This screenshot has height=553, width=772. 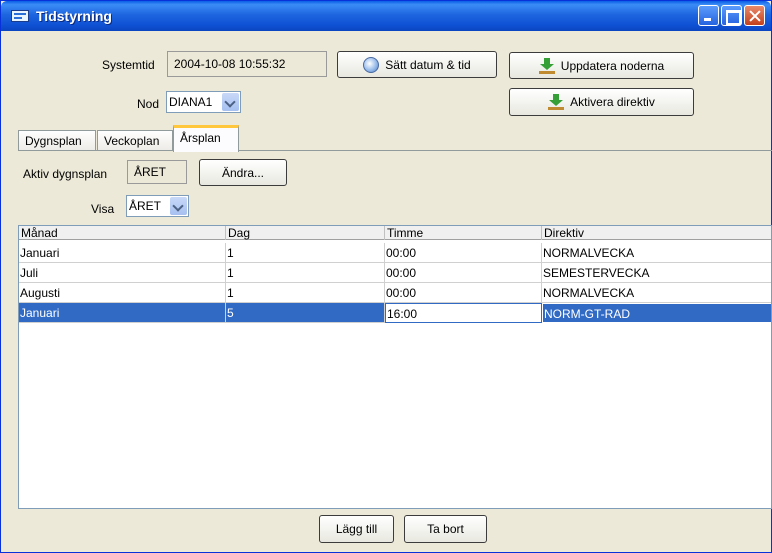 I want to click on table-row: Januari 1 00:00 NORMALVECKA, so click(x=395, y=253).